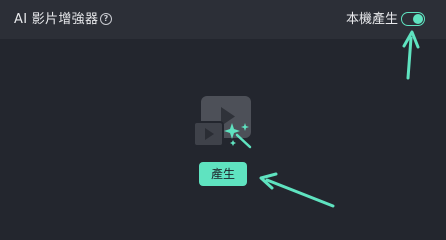  Describe the element at coordinates (297, 190) in the screenshot. I see `arrow-to-generate-button` at that location.